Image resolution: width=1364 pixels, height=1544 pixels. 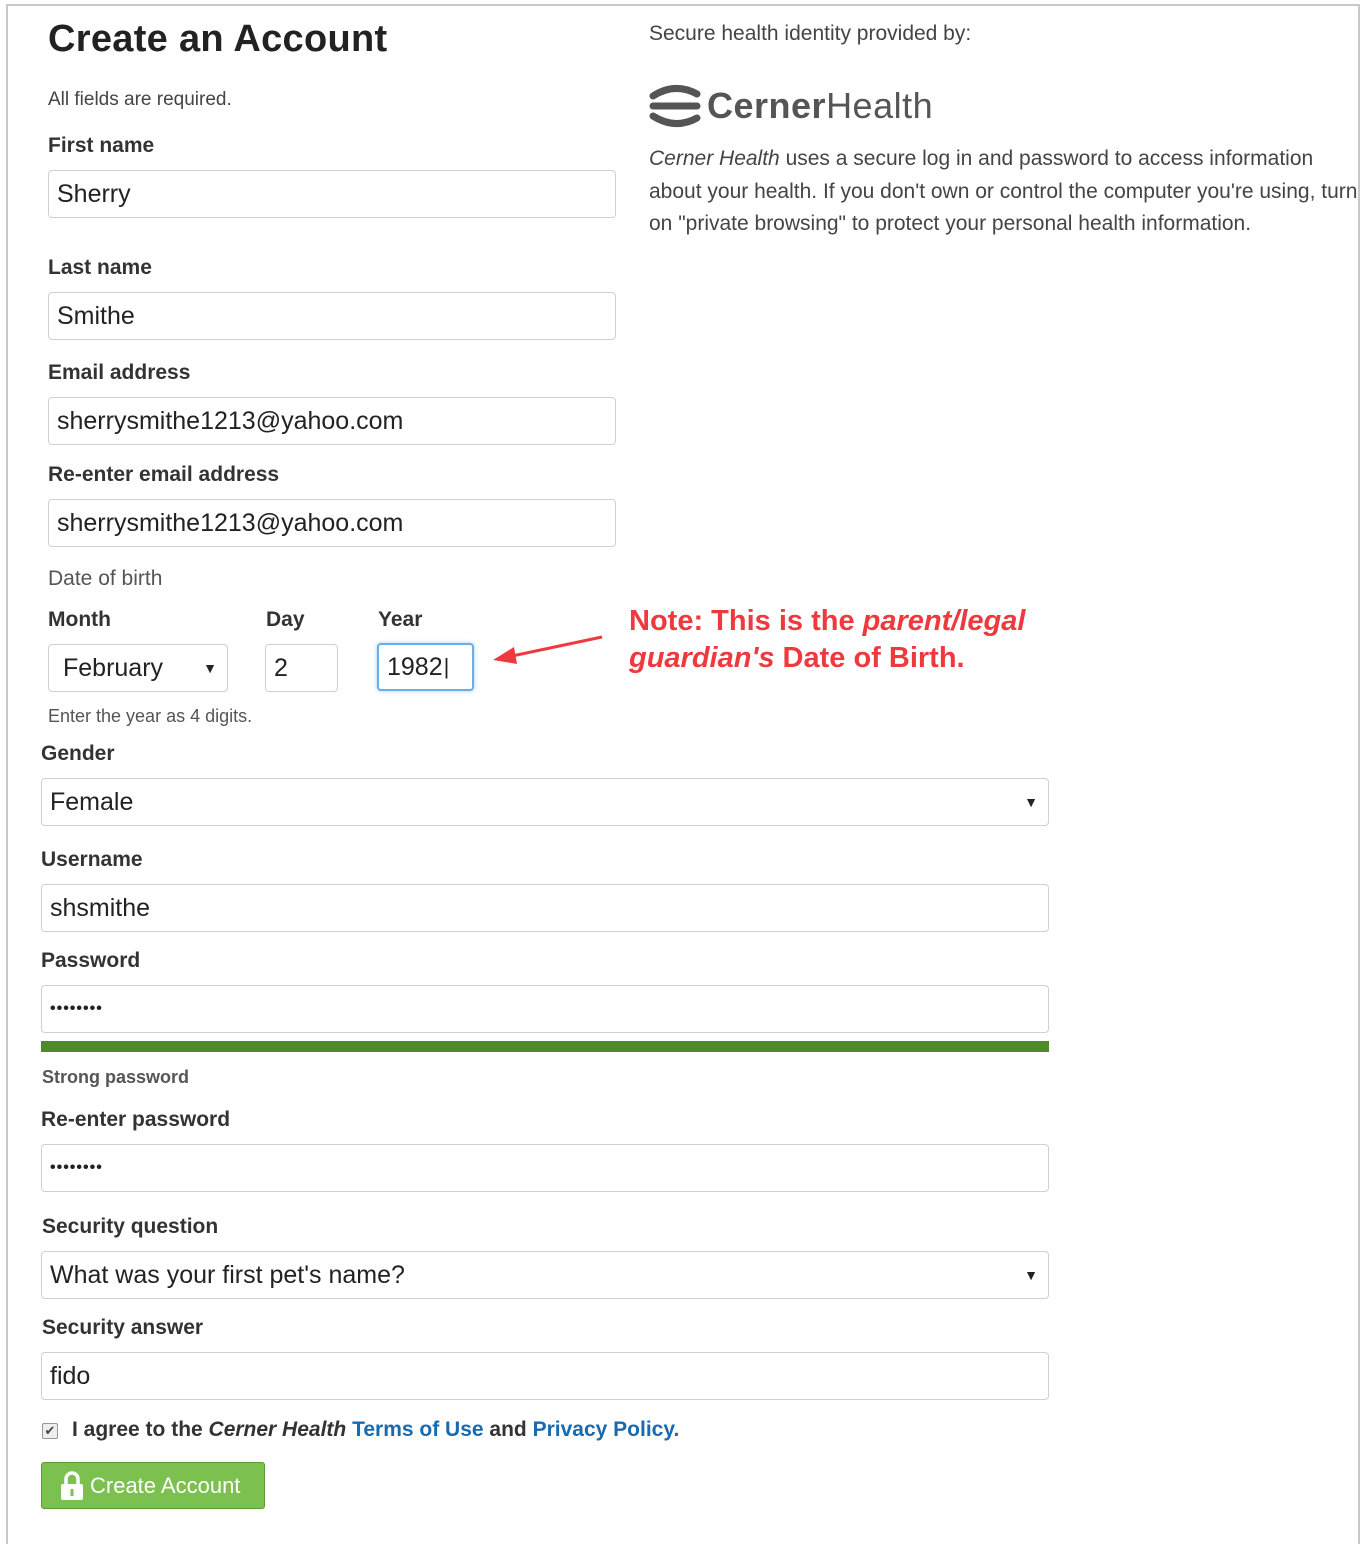 I want to click on agree-prefix: I agree to the, so click(x=140, y=1429).